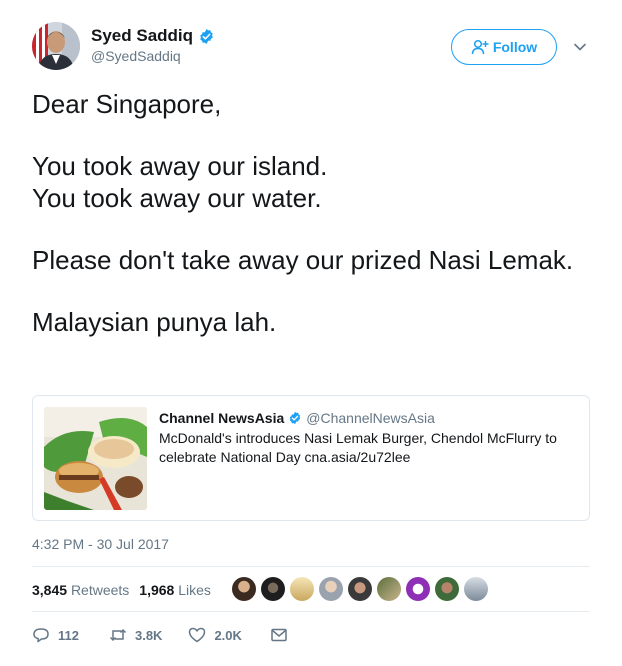  I want to click on tweet-stats: 3,845 Retweets 1,968 Likes, so click(126, 590).